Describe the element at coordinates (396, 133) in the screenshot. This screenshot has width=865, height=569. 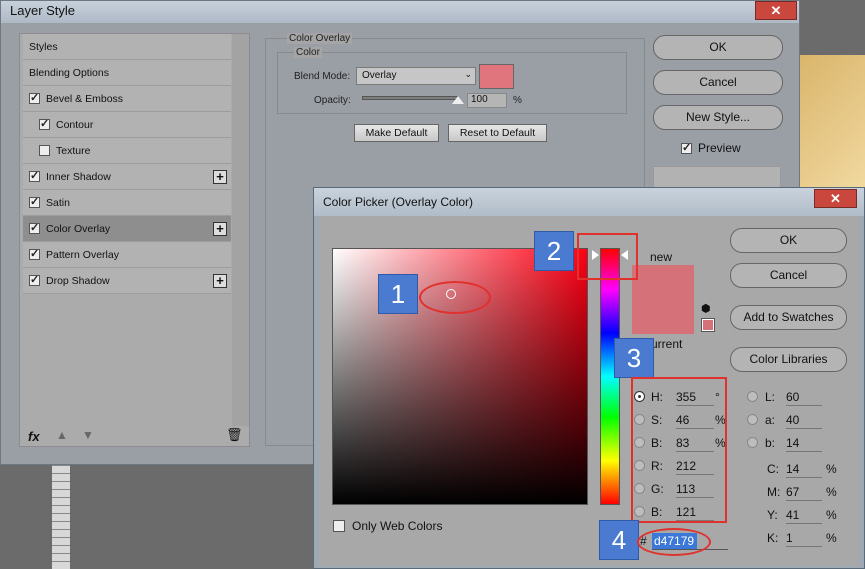
I see `make-default-button: Make Default` at that location.